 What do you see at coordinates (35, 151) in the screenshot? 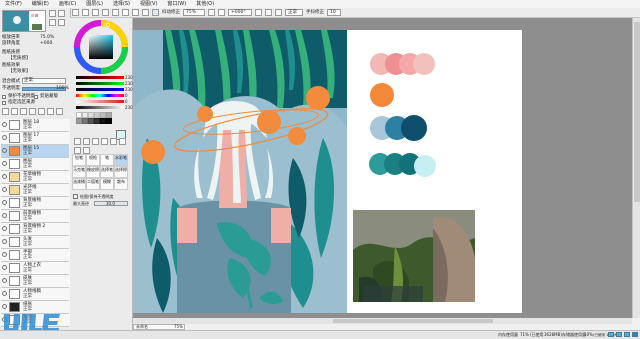
I see `layer-item: 图层 15 正常` at bounding box center [35, 151].